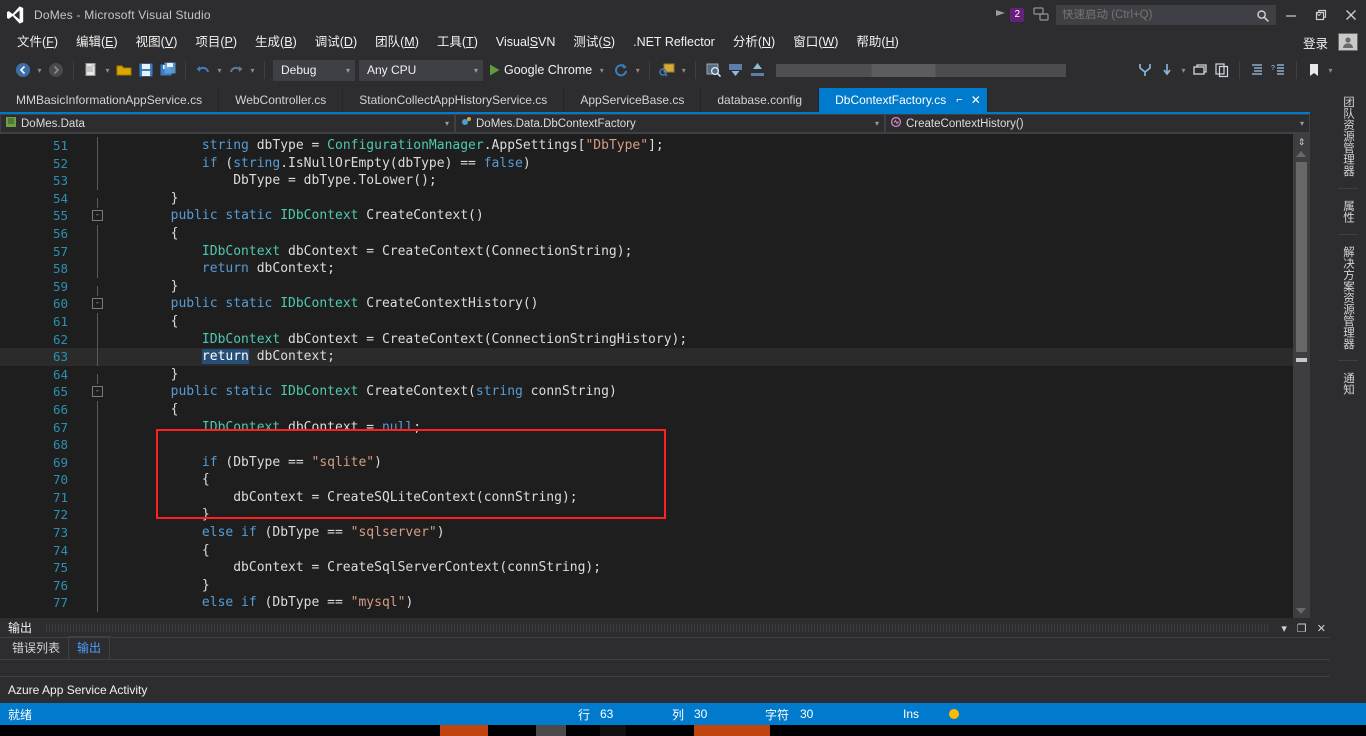 The width and height of the screenshot is (1366, 736). I want to click on code-line: 76 }, so click(645, 585).